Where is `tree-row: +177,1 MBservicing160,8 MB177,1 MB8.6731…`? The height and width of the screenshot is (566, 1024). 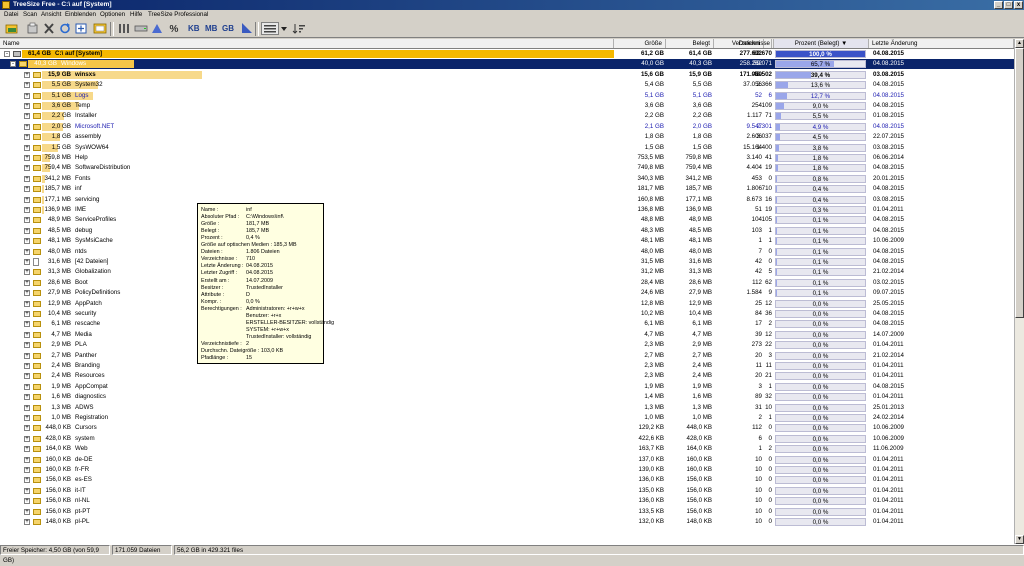
tree-row: +177,1 MBservicing160,8 MB177,1 MB8.6731… is located at coordinates (507, 200).